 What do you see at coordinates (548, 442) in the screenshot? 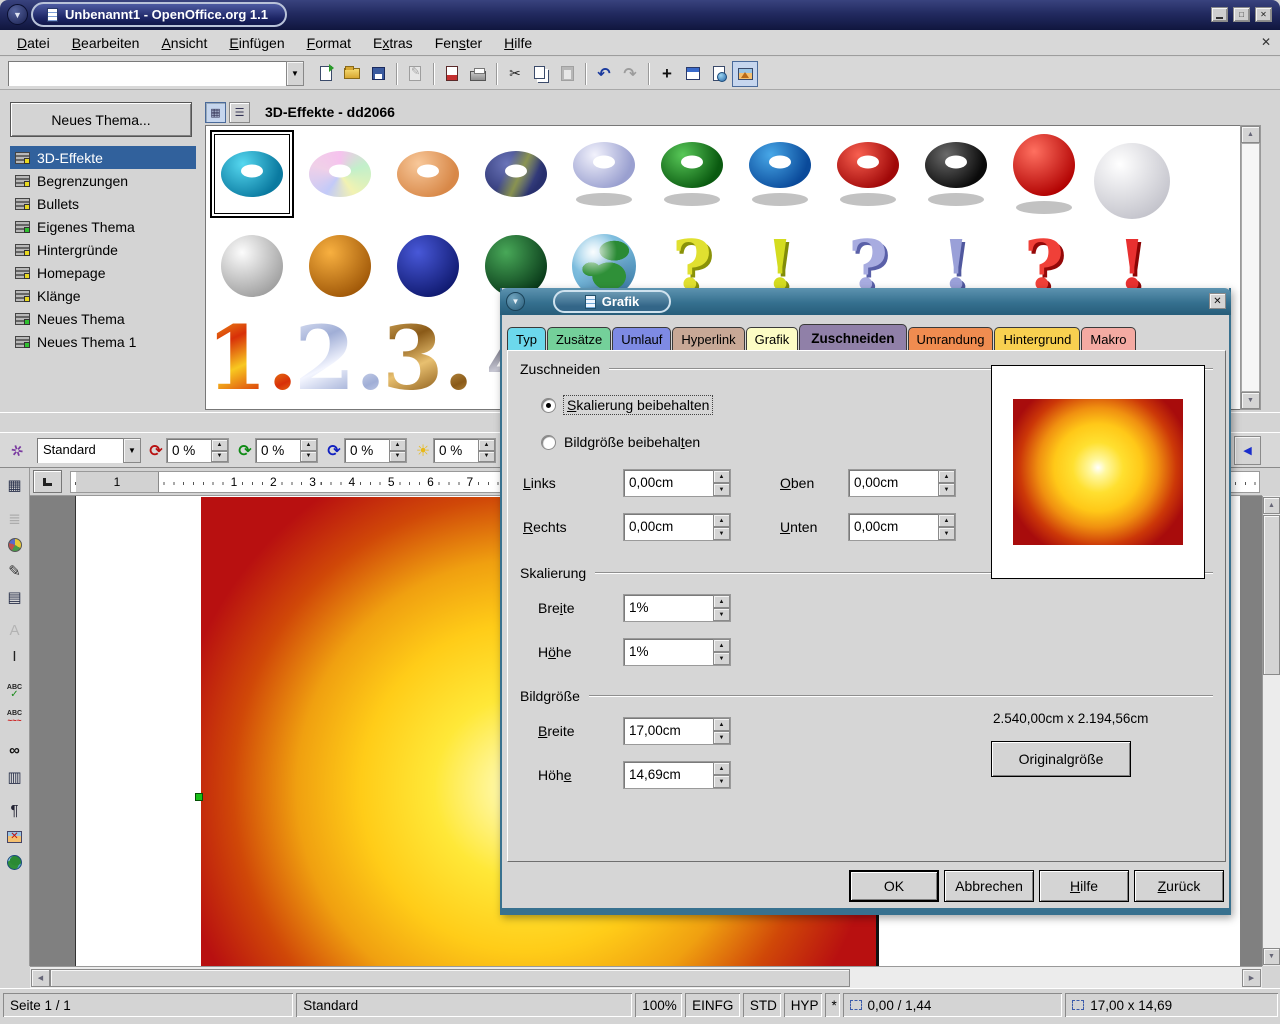
I see `radio-circle` at bounding box center [548, 442].